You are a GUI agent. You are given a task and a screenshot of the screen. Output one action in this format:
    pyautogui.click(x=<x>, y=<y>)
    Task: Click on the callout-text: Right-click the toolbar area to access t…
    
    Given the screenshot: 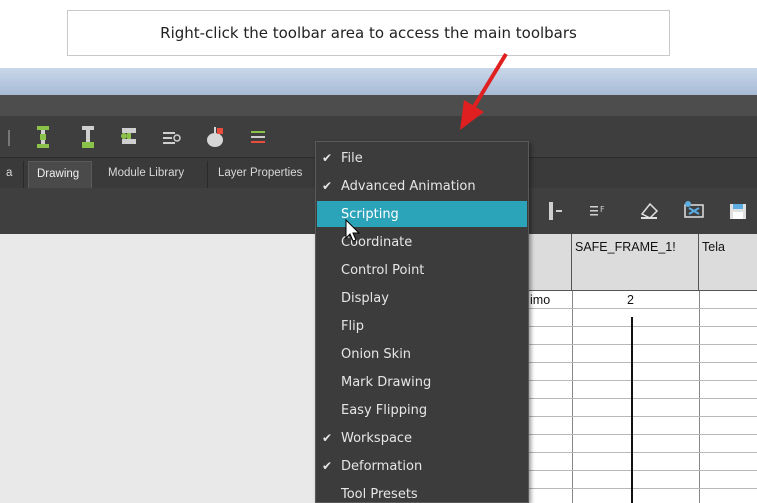 What is the action you would take?
    pyautogui.click(x=368, y=33)
    